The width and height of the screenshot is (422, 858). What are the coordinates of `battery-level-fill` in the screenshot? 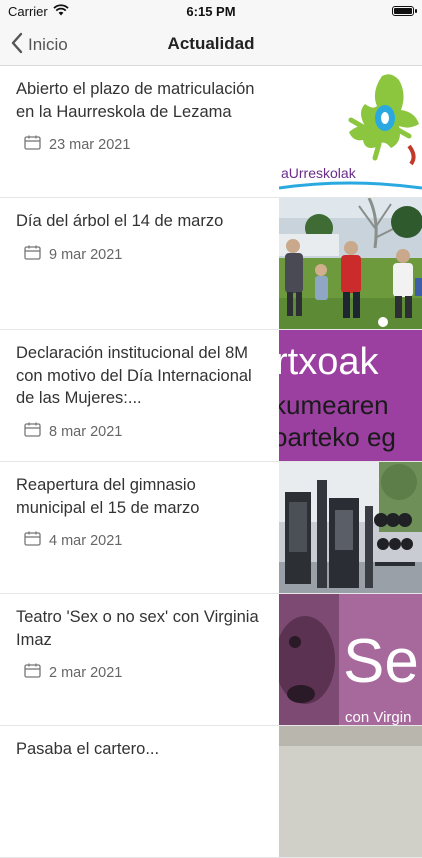 It's located at (403, 11).